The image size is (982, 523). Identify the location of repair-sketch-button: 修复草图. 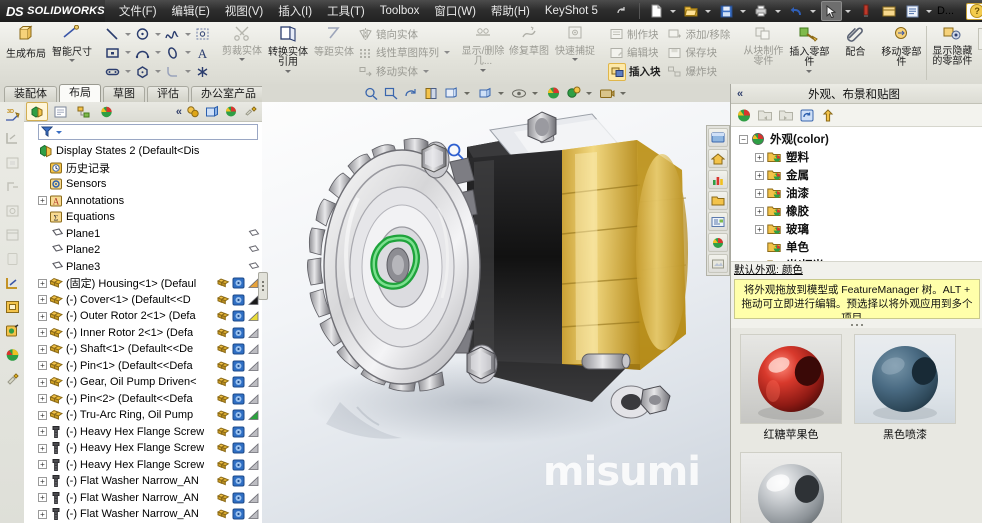
(529, 53).